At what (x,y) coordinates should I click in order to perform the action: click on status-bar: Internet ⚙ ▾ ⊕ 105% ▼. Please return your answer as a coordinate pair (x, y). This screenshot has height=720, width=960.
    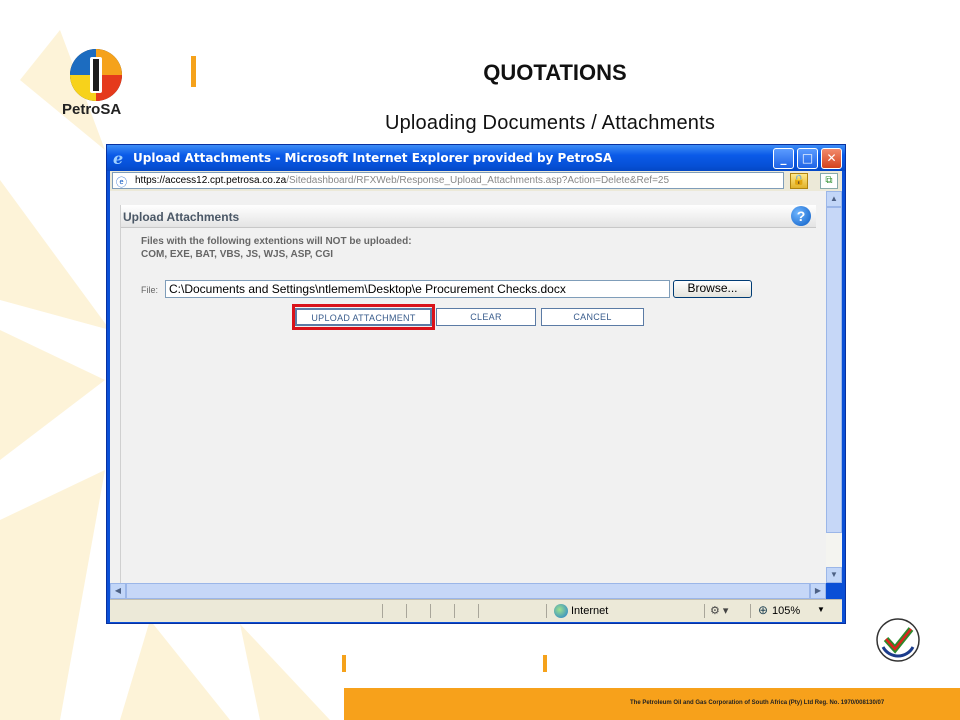
    Looking at the image, I should click on (476, 610).